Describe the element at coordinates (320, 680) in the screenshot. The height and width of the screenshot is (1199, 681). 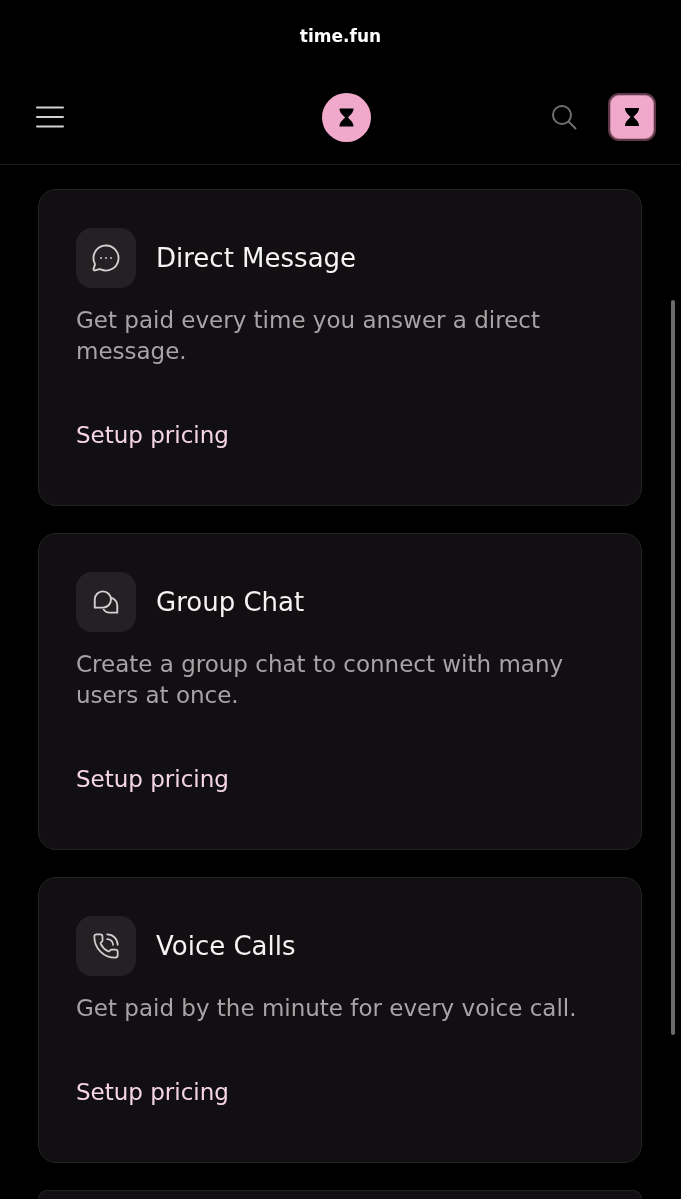
I see `card-description: Create a group chat to connect with many users at once.` at that location.